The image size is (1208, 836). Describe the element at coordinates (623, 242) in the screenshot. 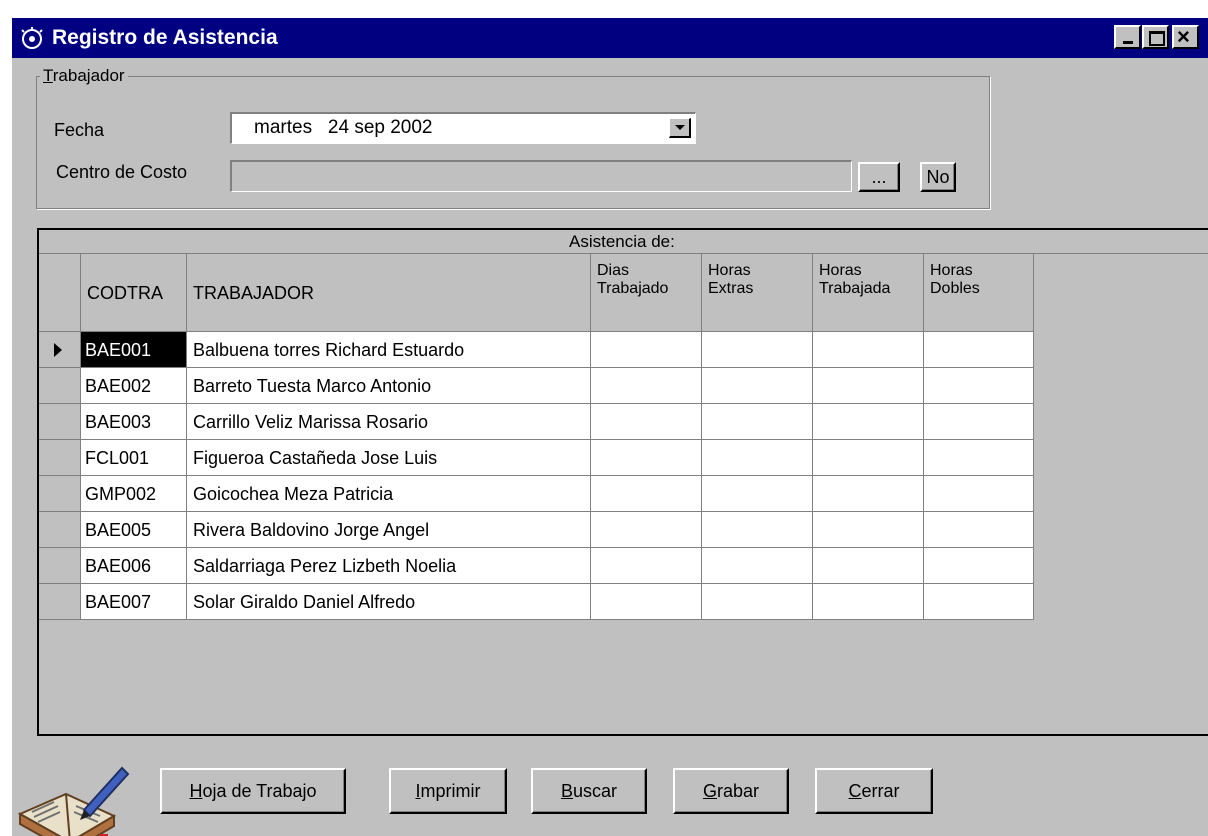

I see `asistencia-group-header: Asistencia de:` at that location.